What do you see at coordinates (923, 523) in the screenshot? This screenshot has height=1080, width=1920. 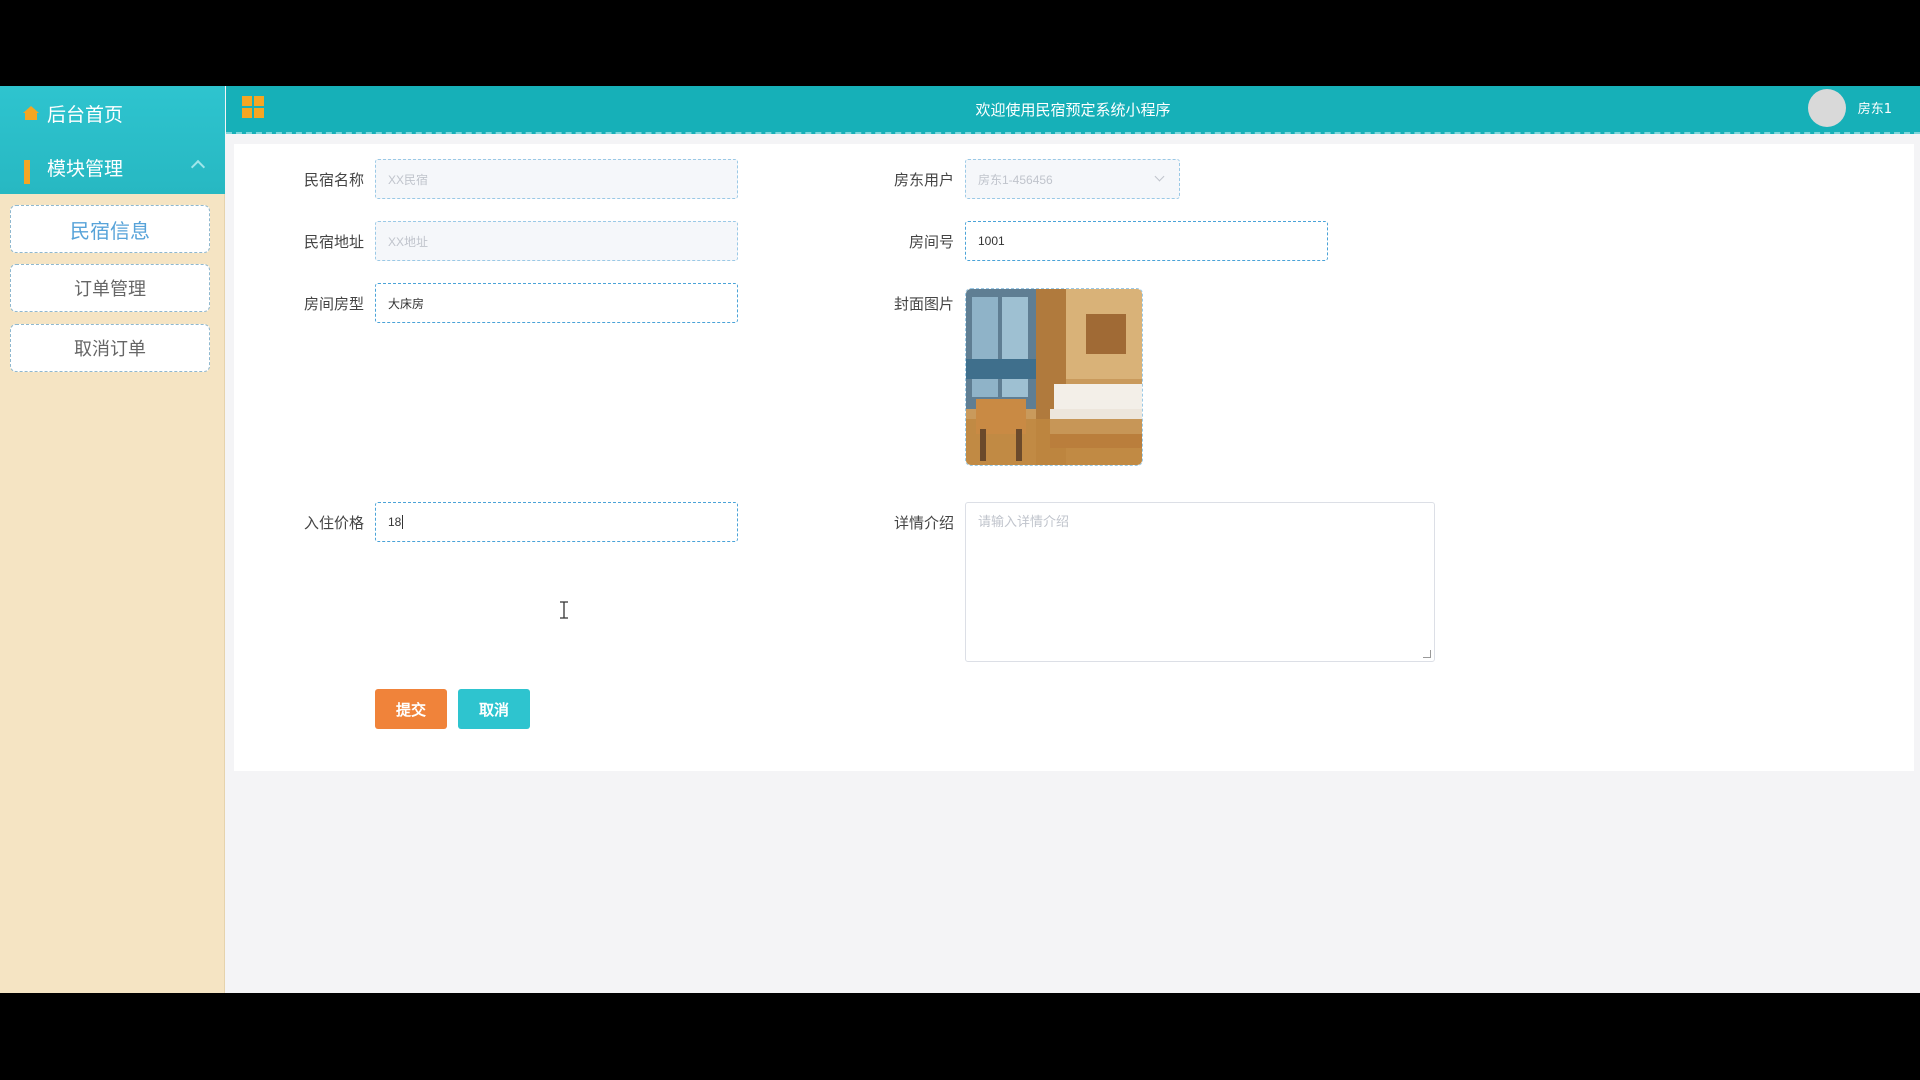 I see `detail-label: 详情介绍` at bounding box center [923, 523].